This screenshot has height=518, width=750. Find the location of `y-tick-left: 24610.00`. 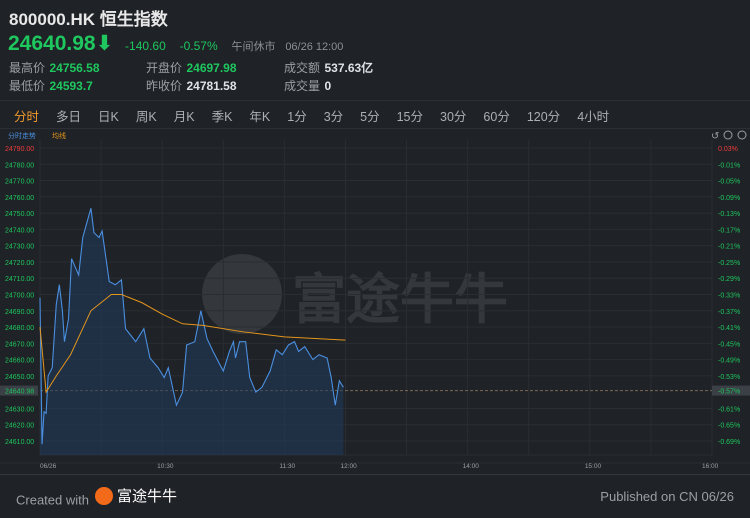

y-tick-left: 24610.00 is located at coordinates (19, 442).